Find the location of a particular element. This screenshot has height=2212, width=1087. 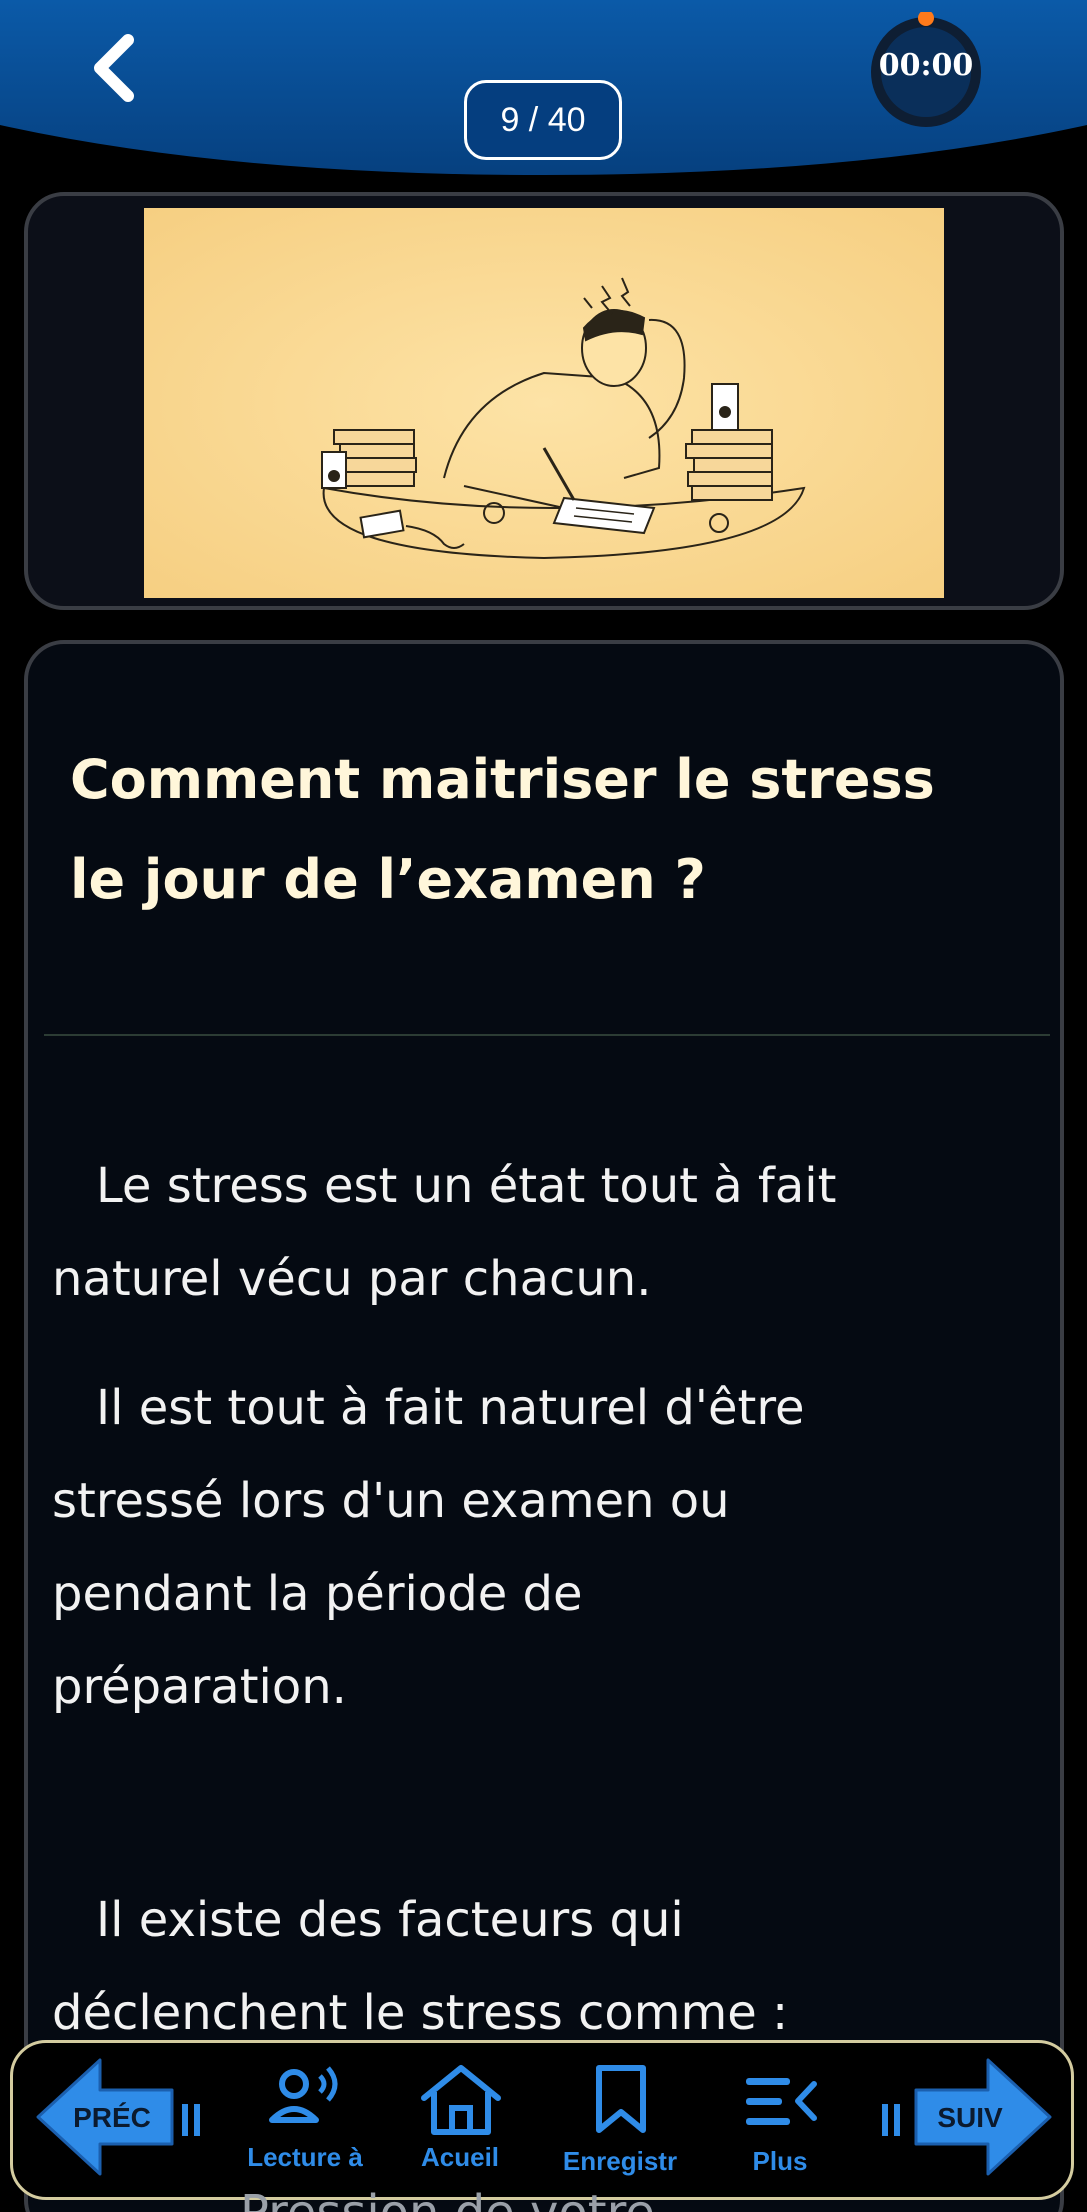

paragraph-line: Il est tout à fait naturel d'être is located at coordinates (450, 1408).